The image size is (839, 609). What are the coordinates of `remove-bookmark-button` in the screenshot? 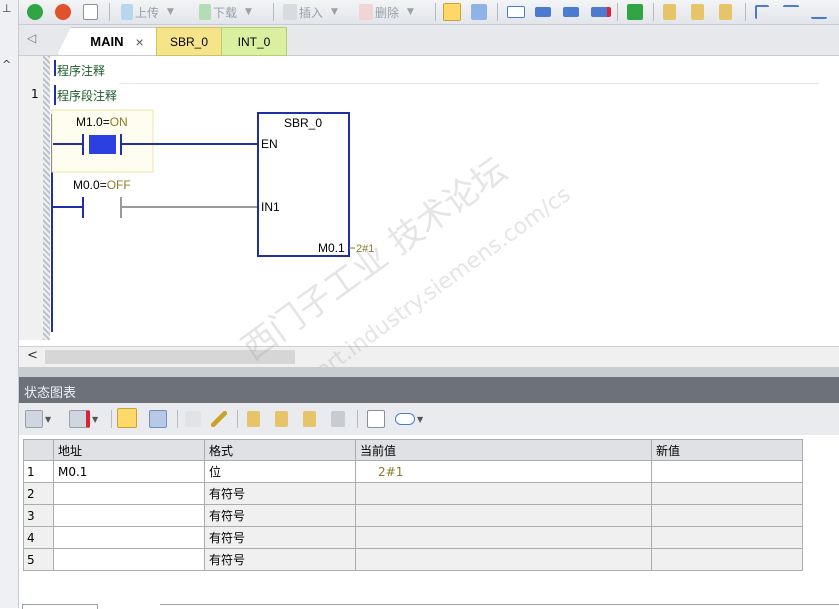 It's located at (601, 12).